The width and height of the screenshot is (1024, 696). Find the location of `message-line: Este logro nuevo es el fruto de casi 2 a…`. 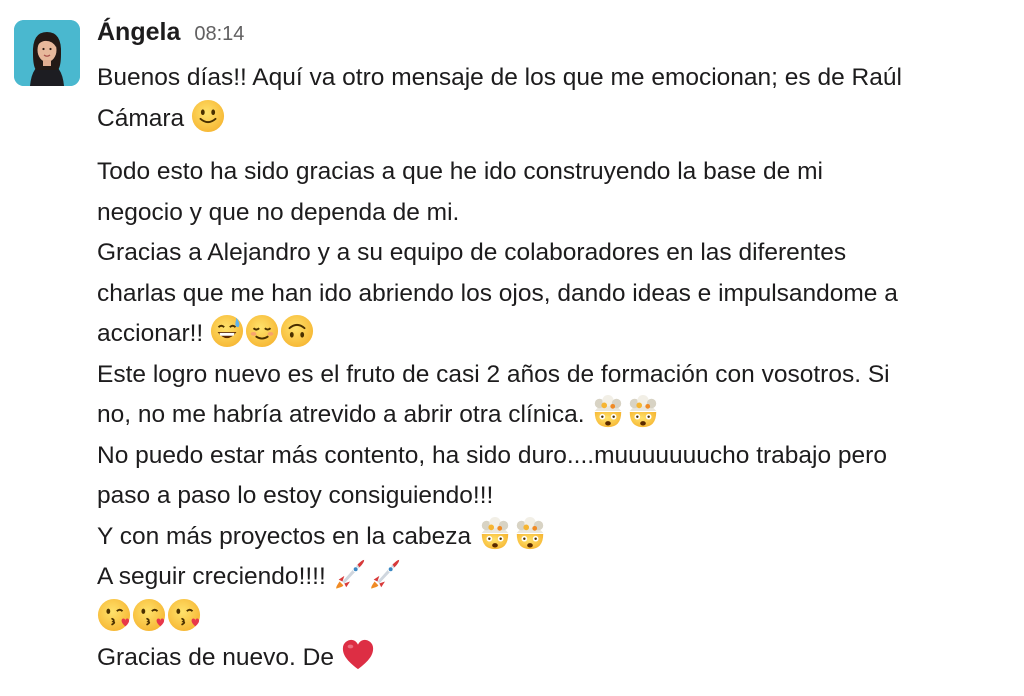

message-line: Este logro nuevo es el fruto de casi 2 a… is located at coordinates (554, 375).